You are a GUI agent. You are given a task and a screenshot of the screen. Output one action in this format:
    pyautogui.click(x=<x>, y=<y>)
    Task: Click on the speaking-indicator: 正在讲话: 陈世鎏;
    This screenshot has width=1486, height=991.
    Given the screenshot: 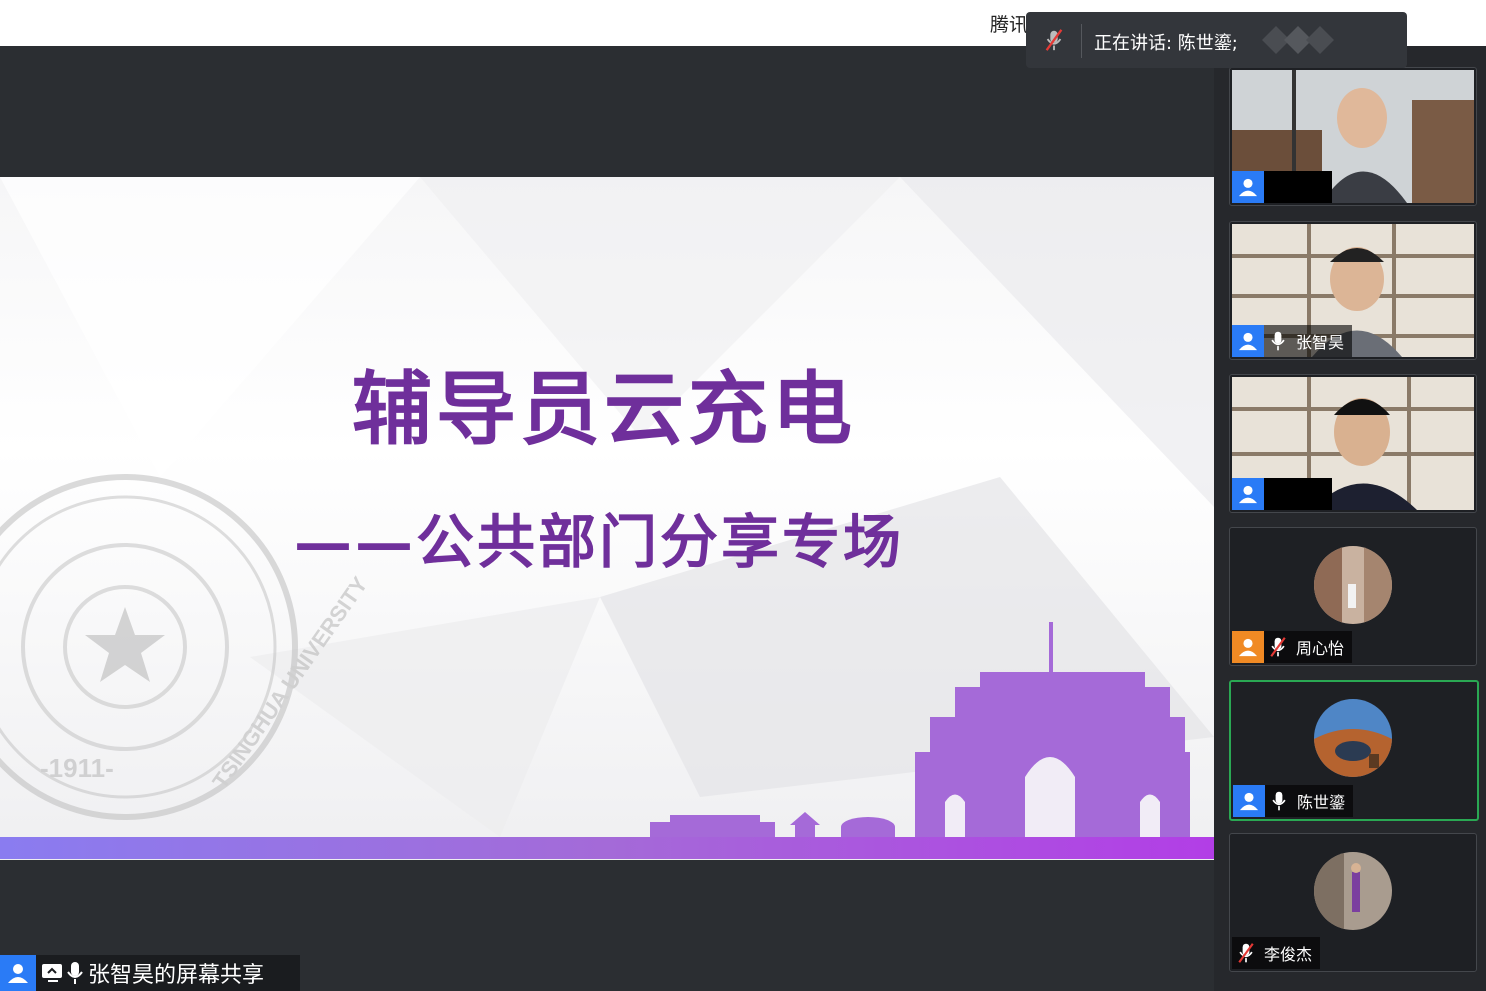 What is the action you would take?
    pyautogui.click(x=1216, y=40)
    